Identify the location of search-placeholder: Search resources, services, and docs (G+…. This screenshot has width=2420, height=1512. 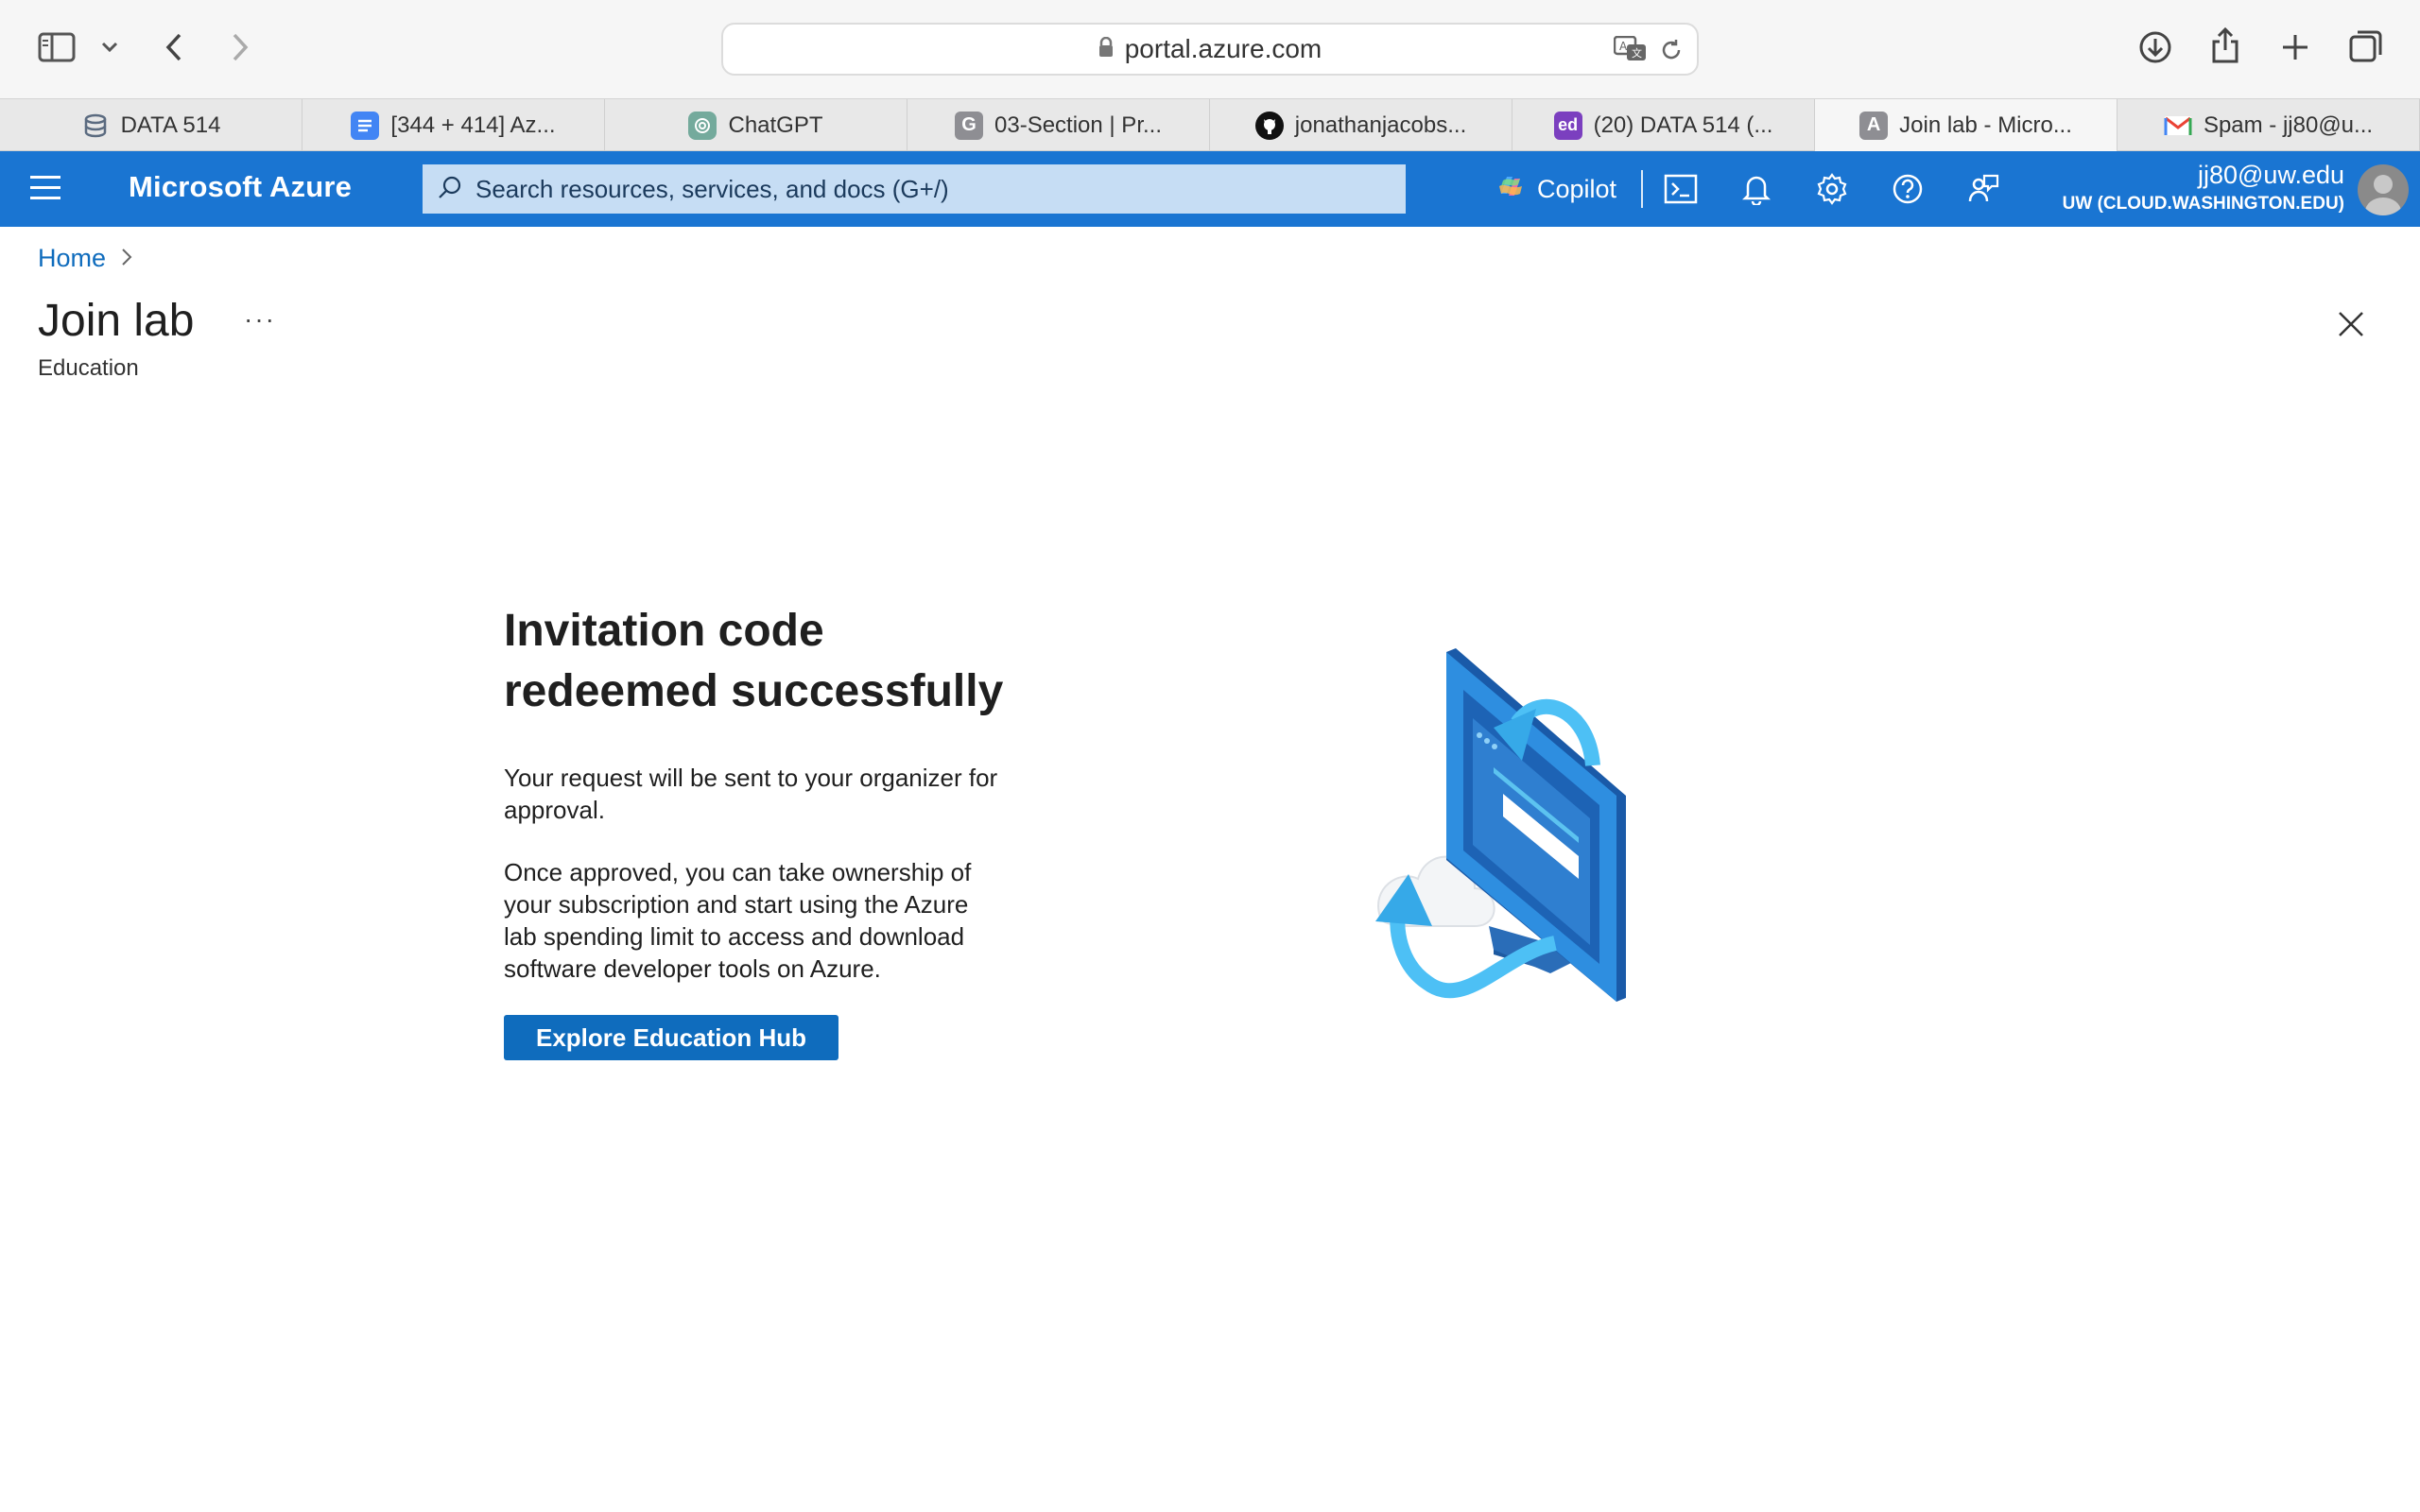
(712, 188).